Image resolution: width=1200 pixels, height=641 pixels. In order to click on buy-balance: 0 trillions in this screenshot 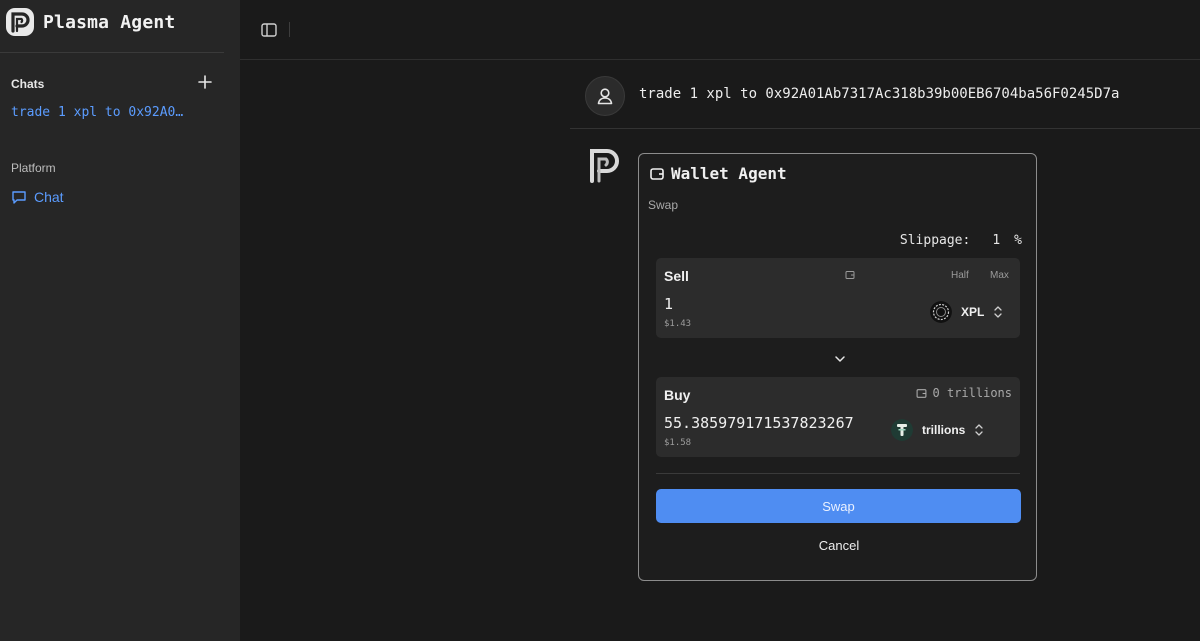, I will do `click(964, 393)`.